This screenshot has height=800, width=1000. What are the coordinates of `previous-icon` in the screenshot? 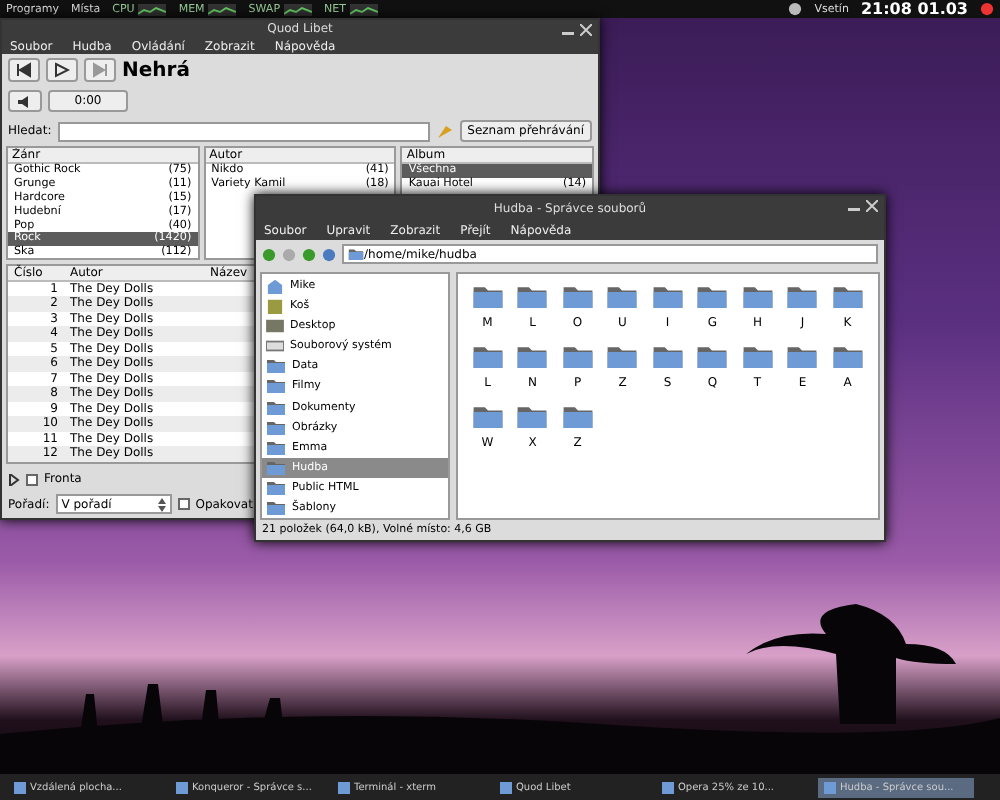 It's located at (24, 70).